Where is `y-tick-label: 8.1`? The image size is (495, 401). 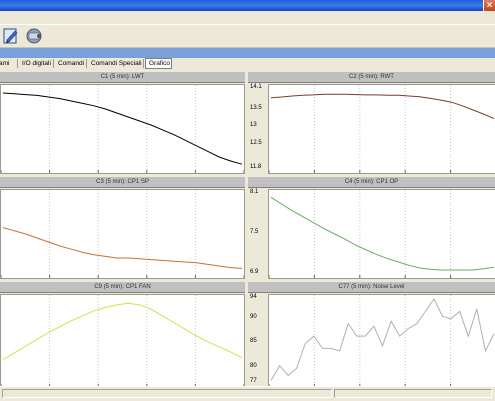
y-tick-label: 8.1 is located at coordinates (254, 192).